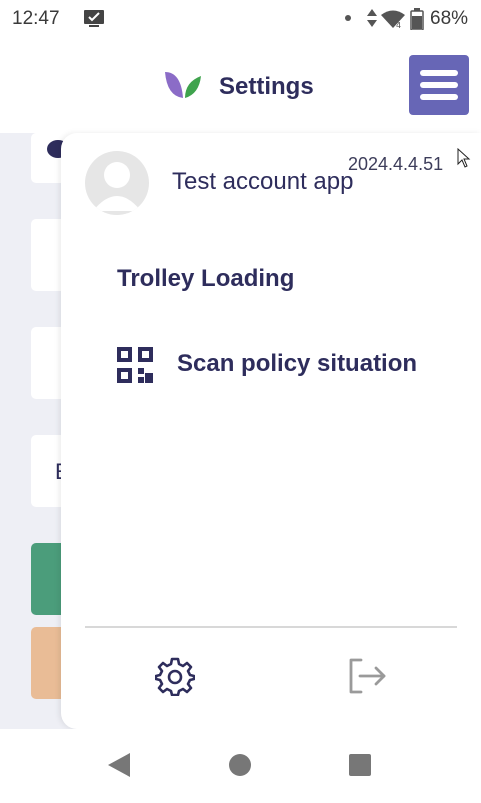 The width and height of the screenshot is (481, 803). I want to click on menu-item-label: Scan policy situation, so click(297, 363).